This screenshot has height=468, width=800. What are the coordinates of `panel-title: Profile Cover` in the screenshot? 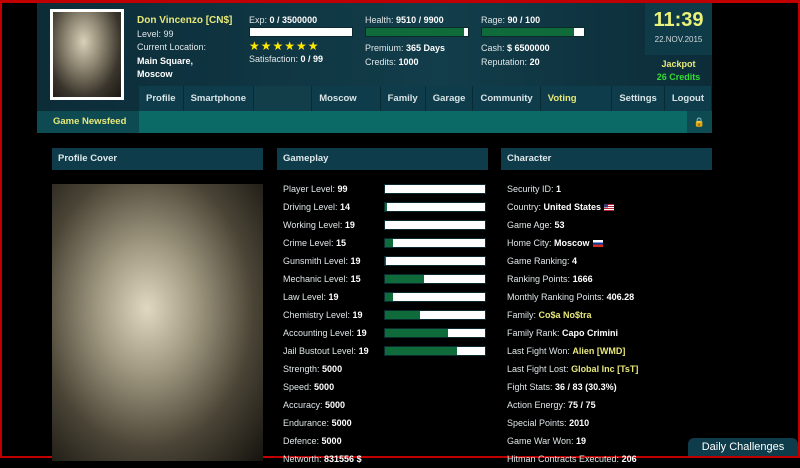 It's located at (157, 159).